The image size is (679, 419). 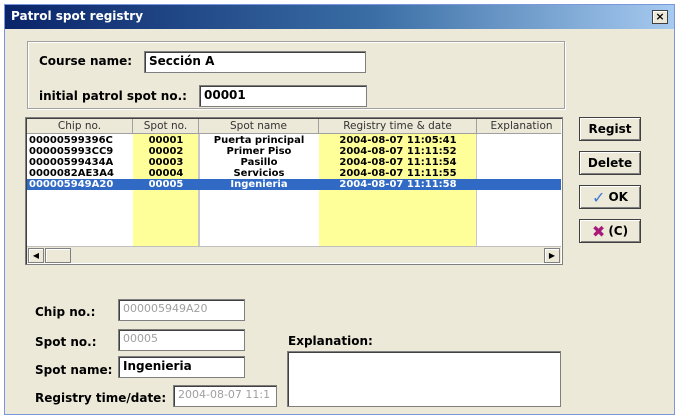 What do you see at coordinates (181, 310) in the screenshot?
I see `chip-no-field: 000005949A20` at bounding box center [181, 310].